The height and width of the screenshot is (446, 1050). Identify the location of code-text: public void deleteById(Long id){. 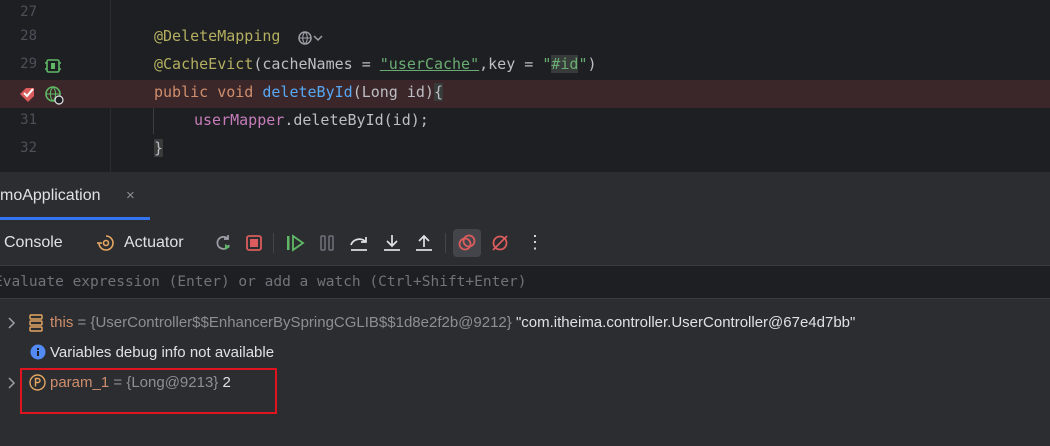
(298, 92).